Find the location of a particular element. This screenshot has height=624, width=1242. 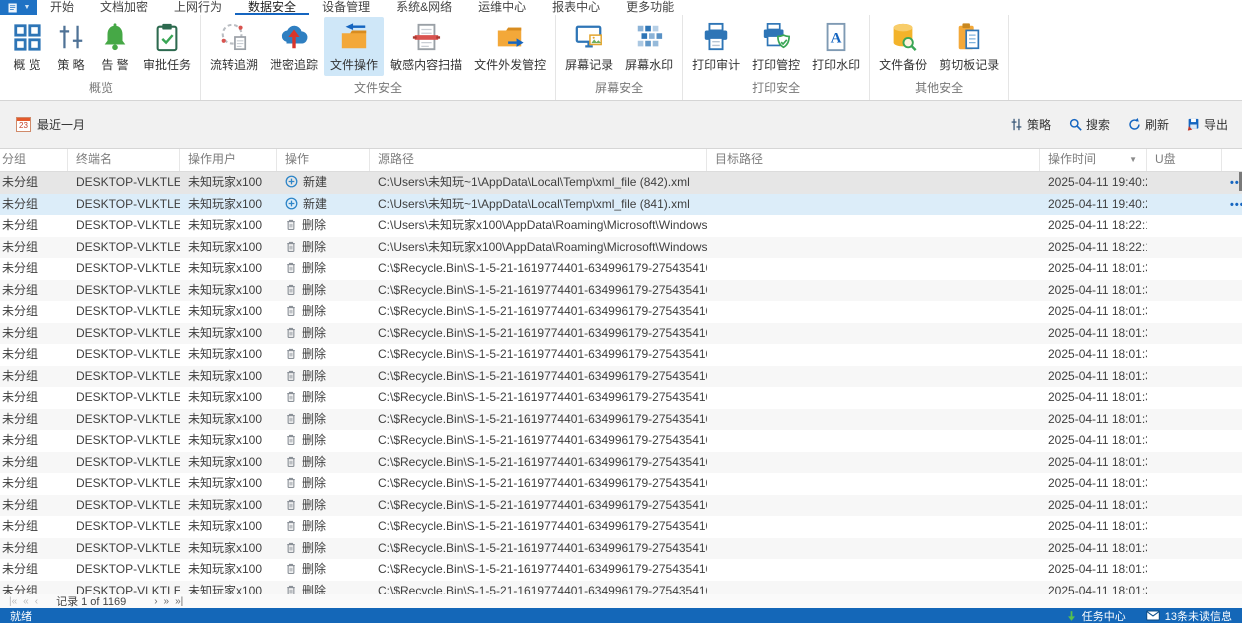

cell-1: 未分组 is located at coordinates (20, 268).